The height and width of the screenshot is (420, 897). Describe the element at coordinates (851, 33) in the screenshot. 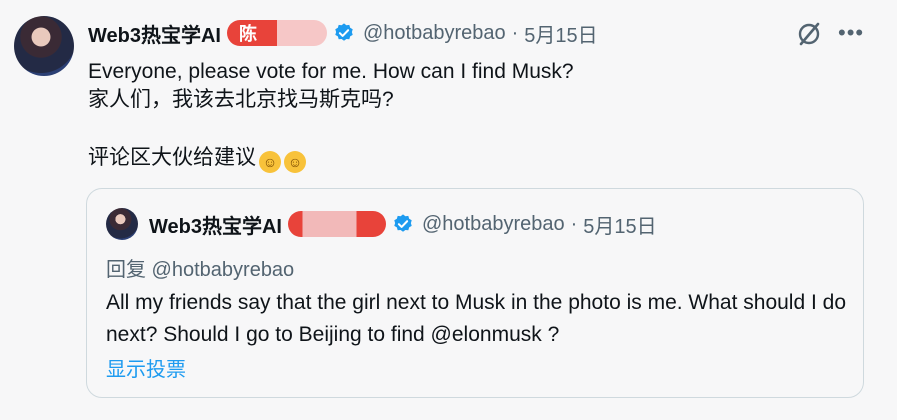

I see `more-icon: •••` at that location.